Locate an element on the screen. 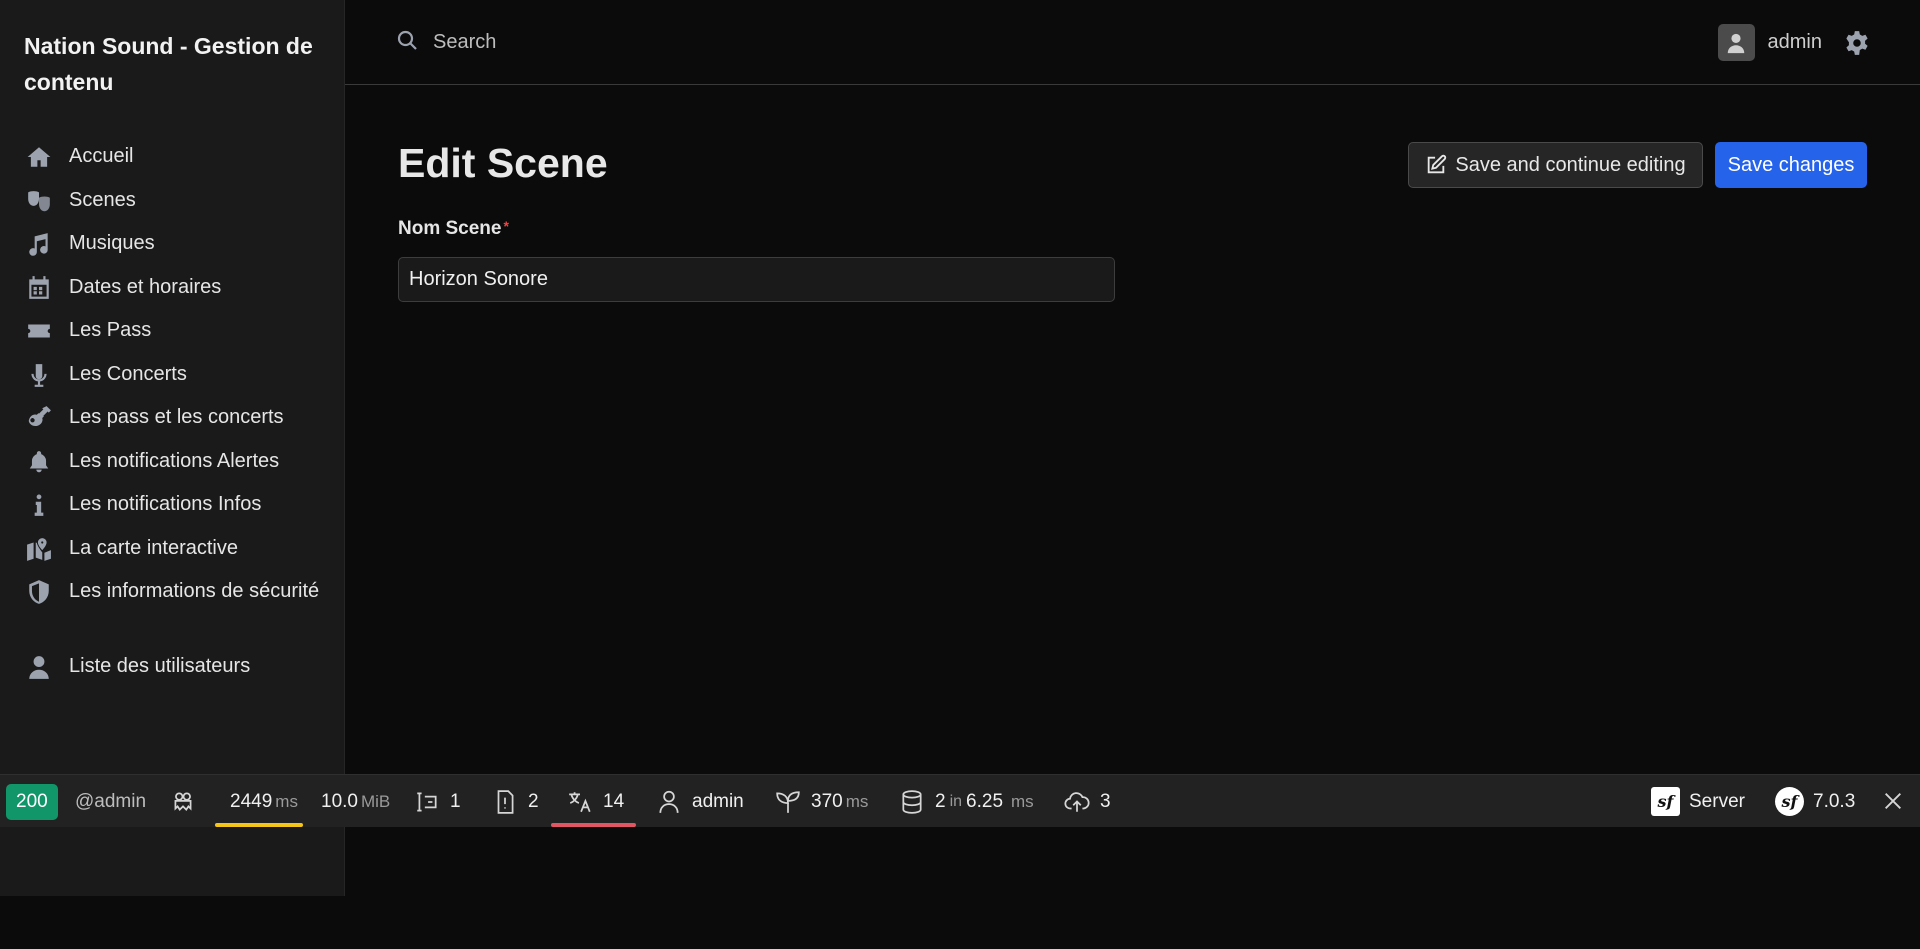  security-item: admin is located at coordinates (700, 801).